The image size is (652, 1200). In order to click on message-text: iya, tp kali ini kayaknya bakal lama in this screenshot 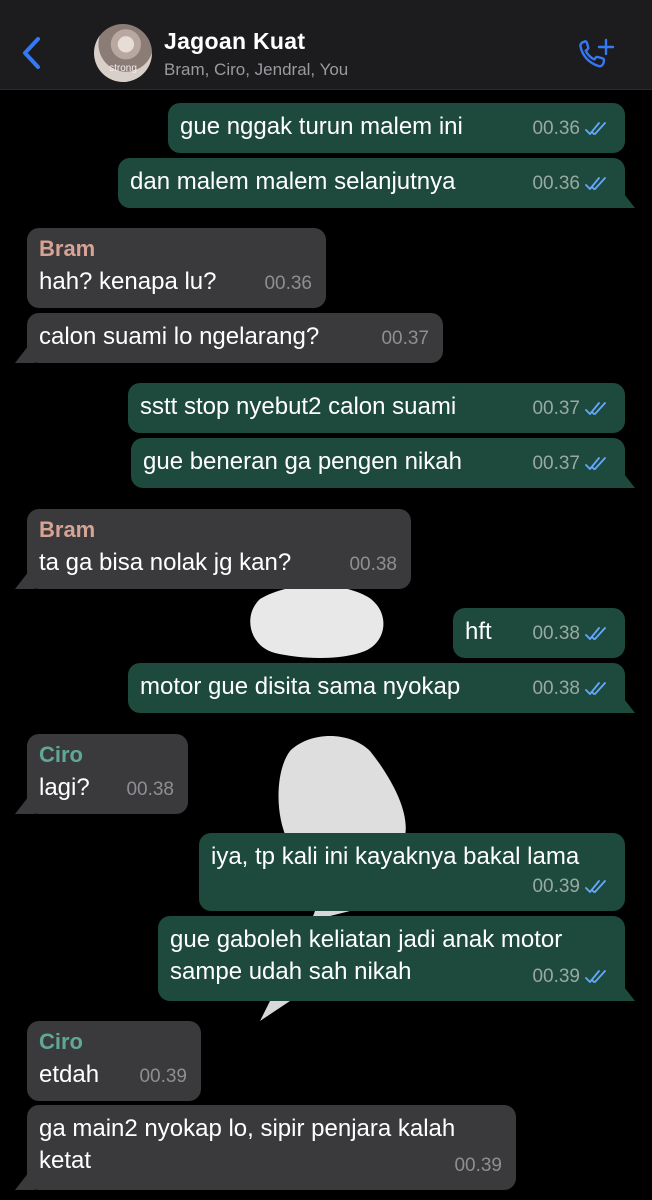, I will do `click(395, 856)`.